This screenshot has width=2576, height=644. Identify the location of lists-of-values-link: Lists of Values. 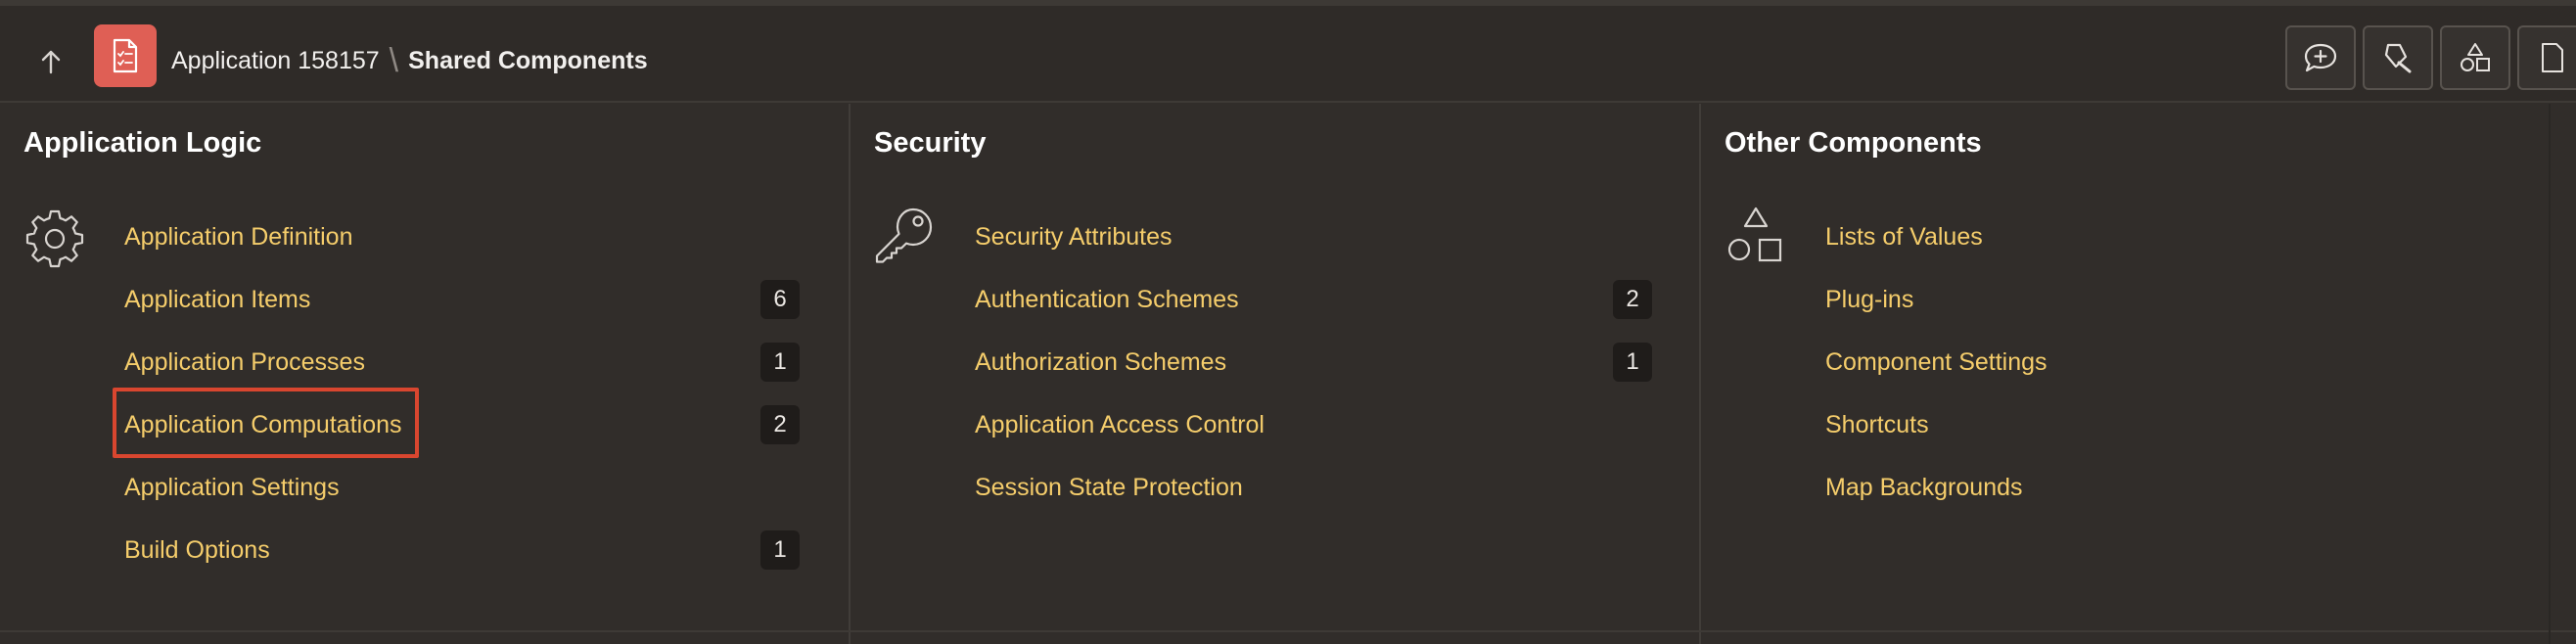
(1904, 238).